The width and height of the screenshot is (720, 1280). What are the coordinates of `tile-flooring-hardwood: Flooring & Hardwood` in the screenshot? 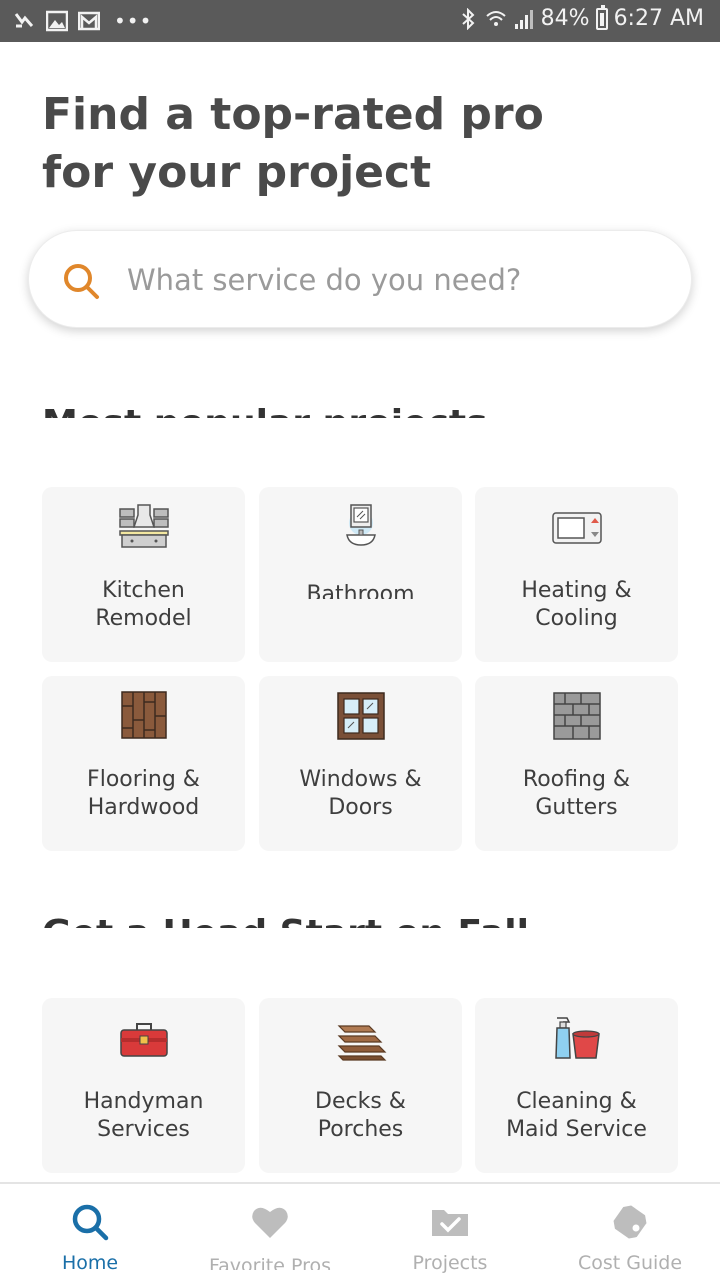 It's located at (143, 763).